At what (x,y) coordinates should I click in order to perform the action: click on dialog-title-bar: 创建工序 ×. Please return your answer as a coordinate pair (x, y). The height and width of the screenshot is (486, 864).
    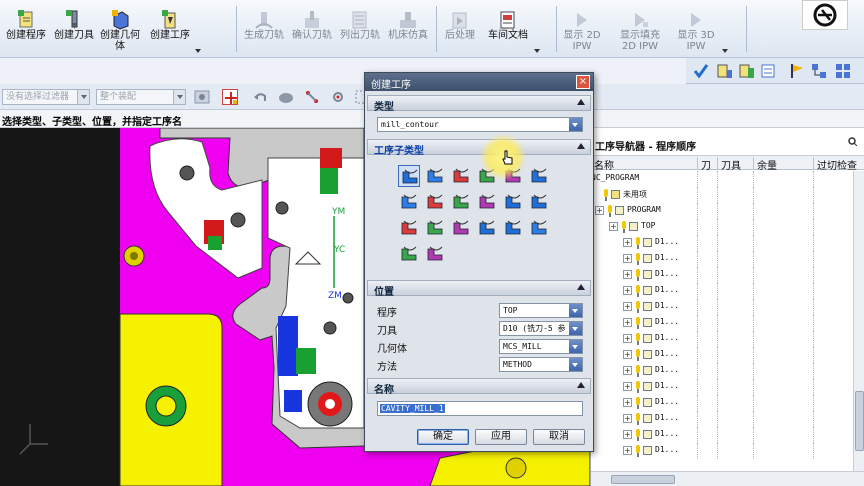
    Looking at the image, I should click on (479, 82).